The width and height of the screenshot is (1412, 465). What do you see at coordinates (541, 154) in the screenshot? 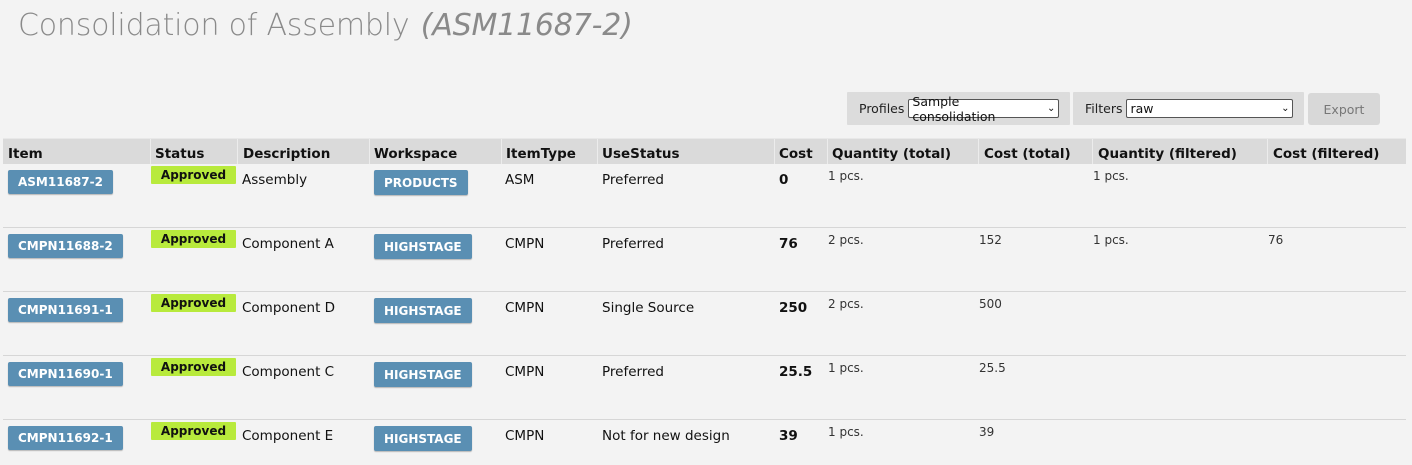
I see `header-itemtype: ItemType` at bounding box center [541, 154].